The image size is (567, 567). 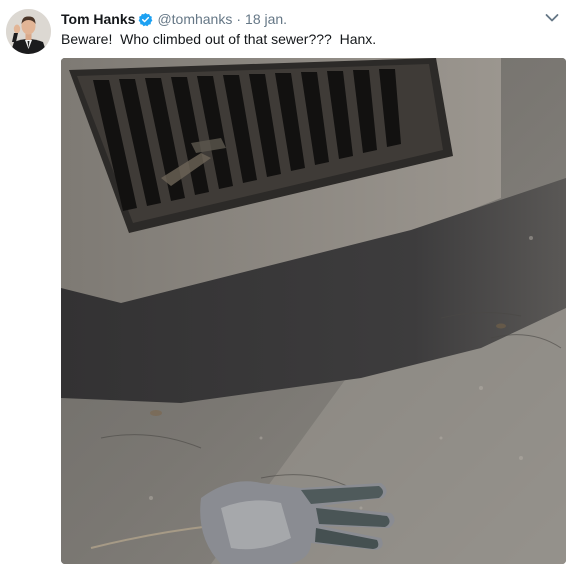 I want to click on verified-badge-icon, so click(x=145, y=19).